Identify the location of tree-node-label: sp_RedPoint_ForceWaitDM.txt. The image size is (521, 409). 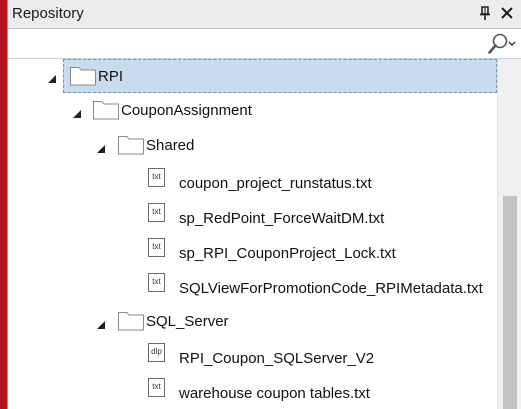
(282, 218).